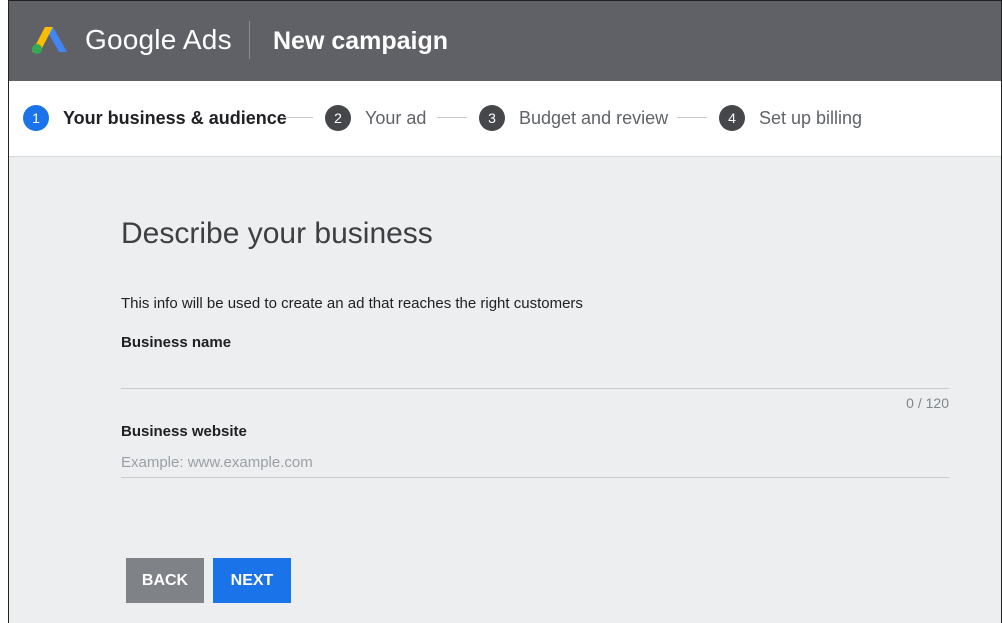  I want to click on business-website-input, so click(535, 463).